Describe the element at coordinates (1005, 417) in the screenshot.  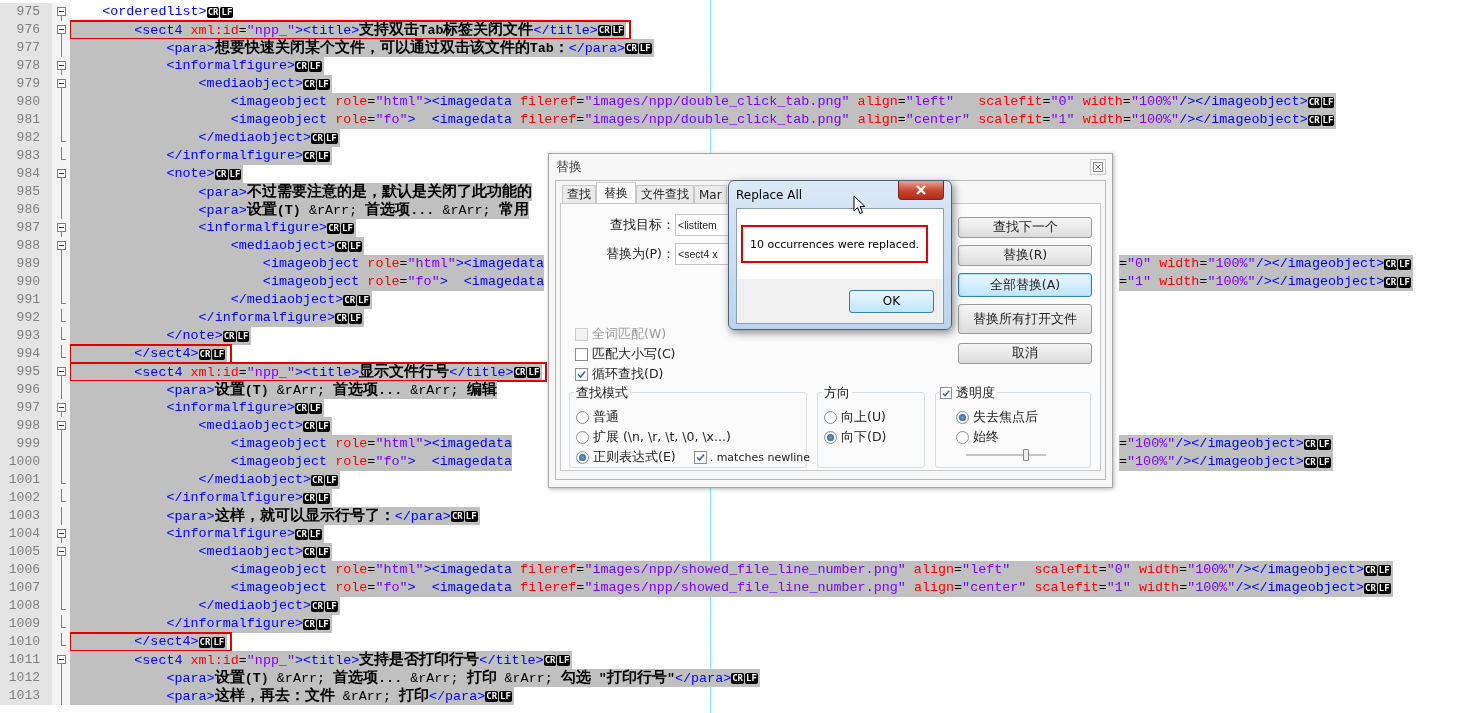
I see `radio-label: 失去焦点后` at that location.